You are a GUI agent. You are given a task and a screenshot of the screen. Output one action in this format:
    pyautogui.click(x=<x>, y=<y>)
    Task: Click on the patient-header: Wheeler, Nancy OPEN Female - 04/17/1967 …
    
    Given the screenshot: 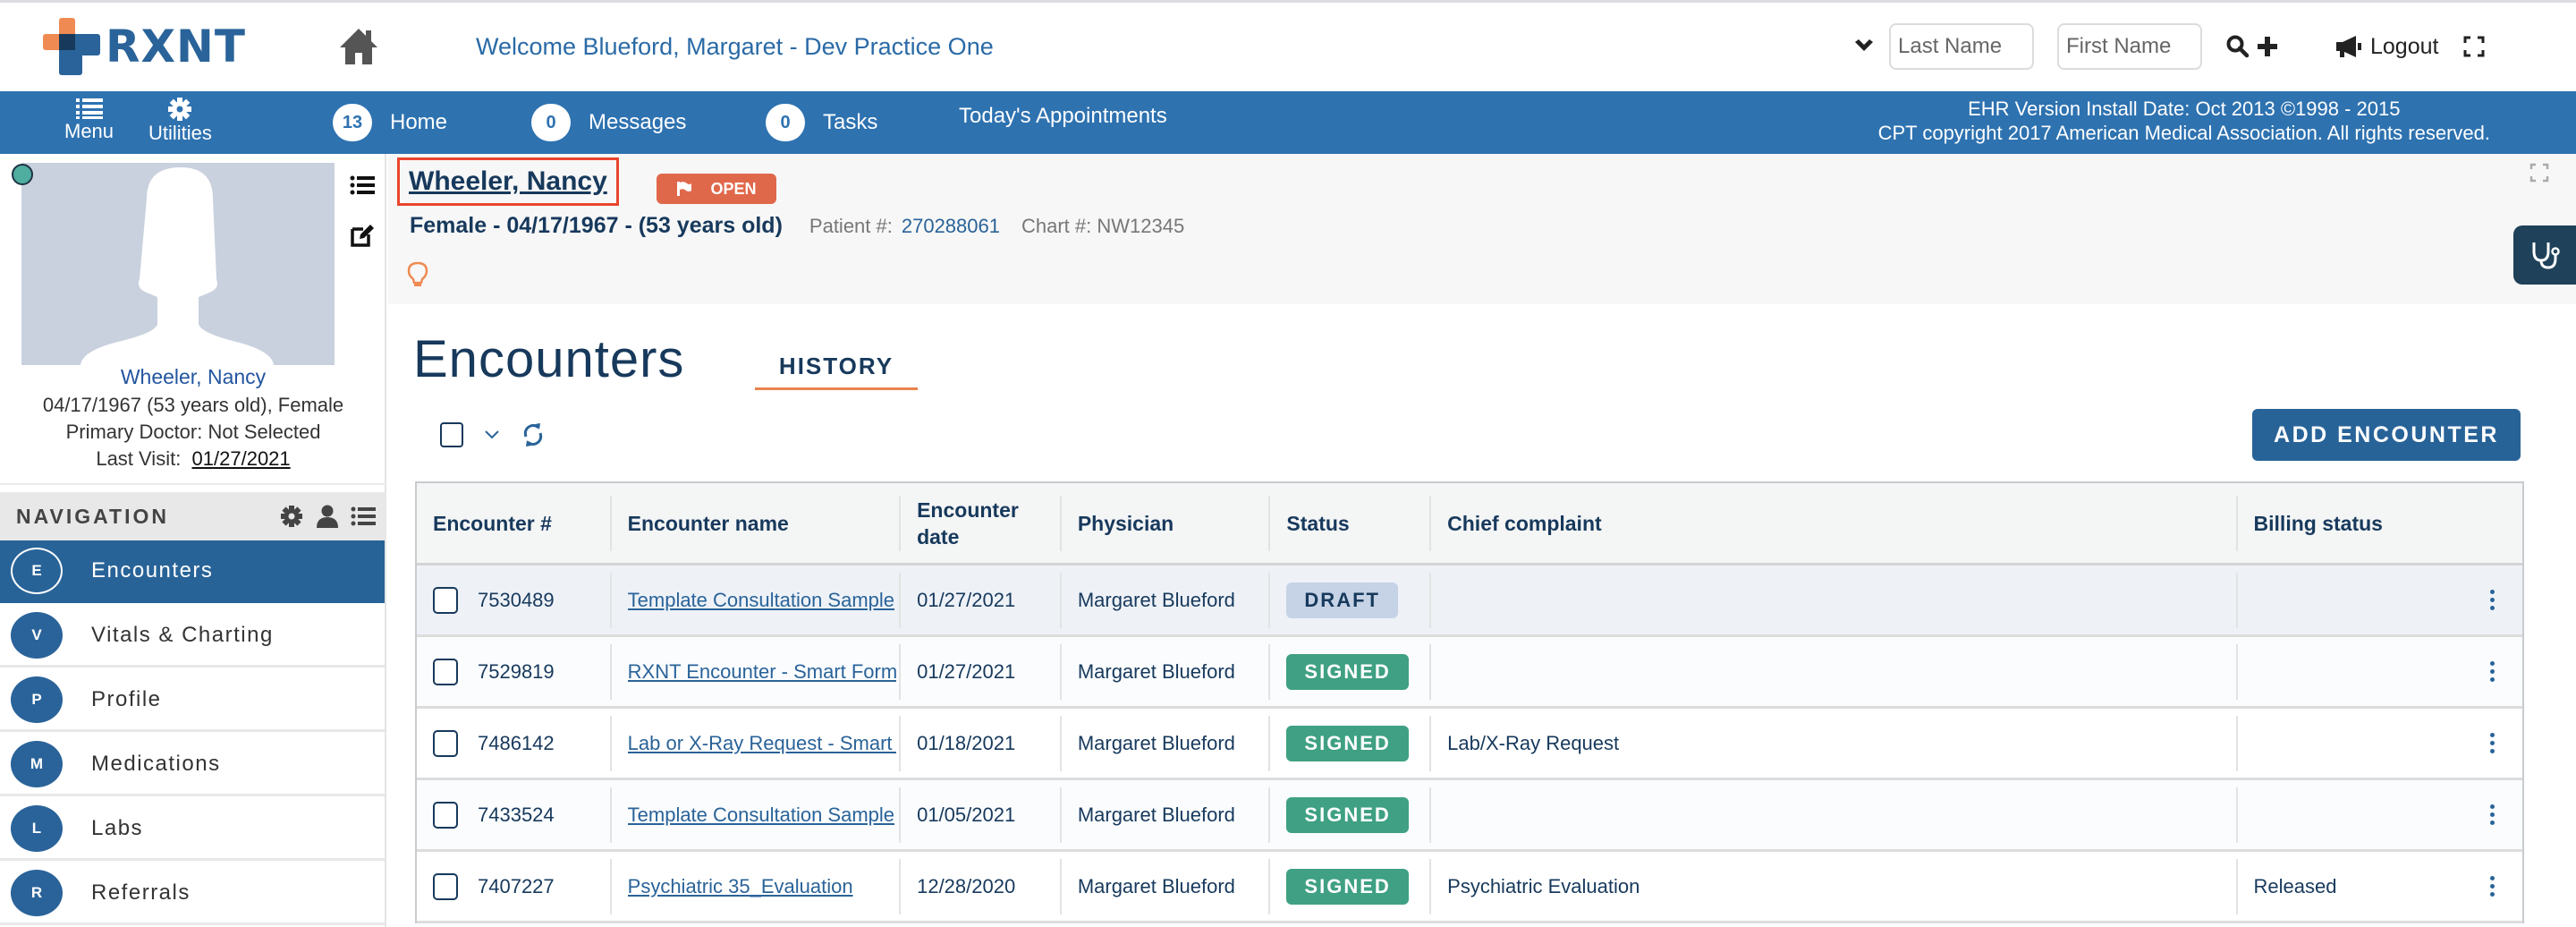 What is the action you would take?
    pyautogui.click(x=1482, y=229)
    